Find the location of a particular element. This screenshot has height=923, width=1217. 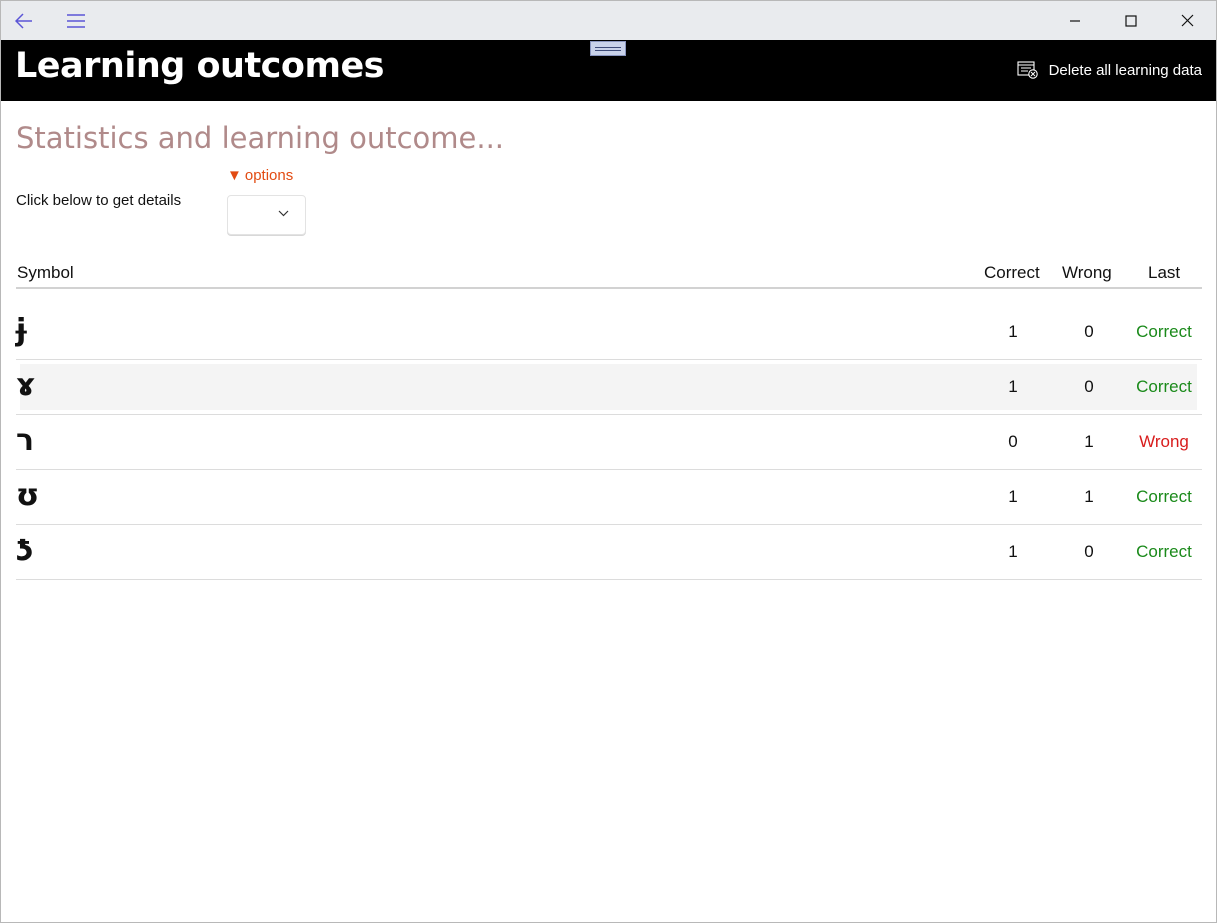

column-header-correct: Correct is located at coordinates (1012, 273).